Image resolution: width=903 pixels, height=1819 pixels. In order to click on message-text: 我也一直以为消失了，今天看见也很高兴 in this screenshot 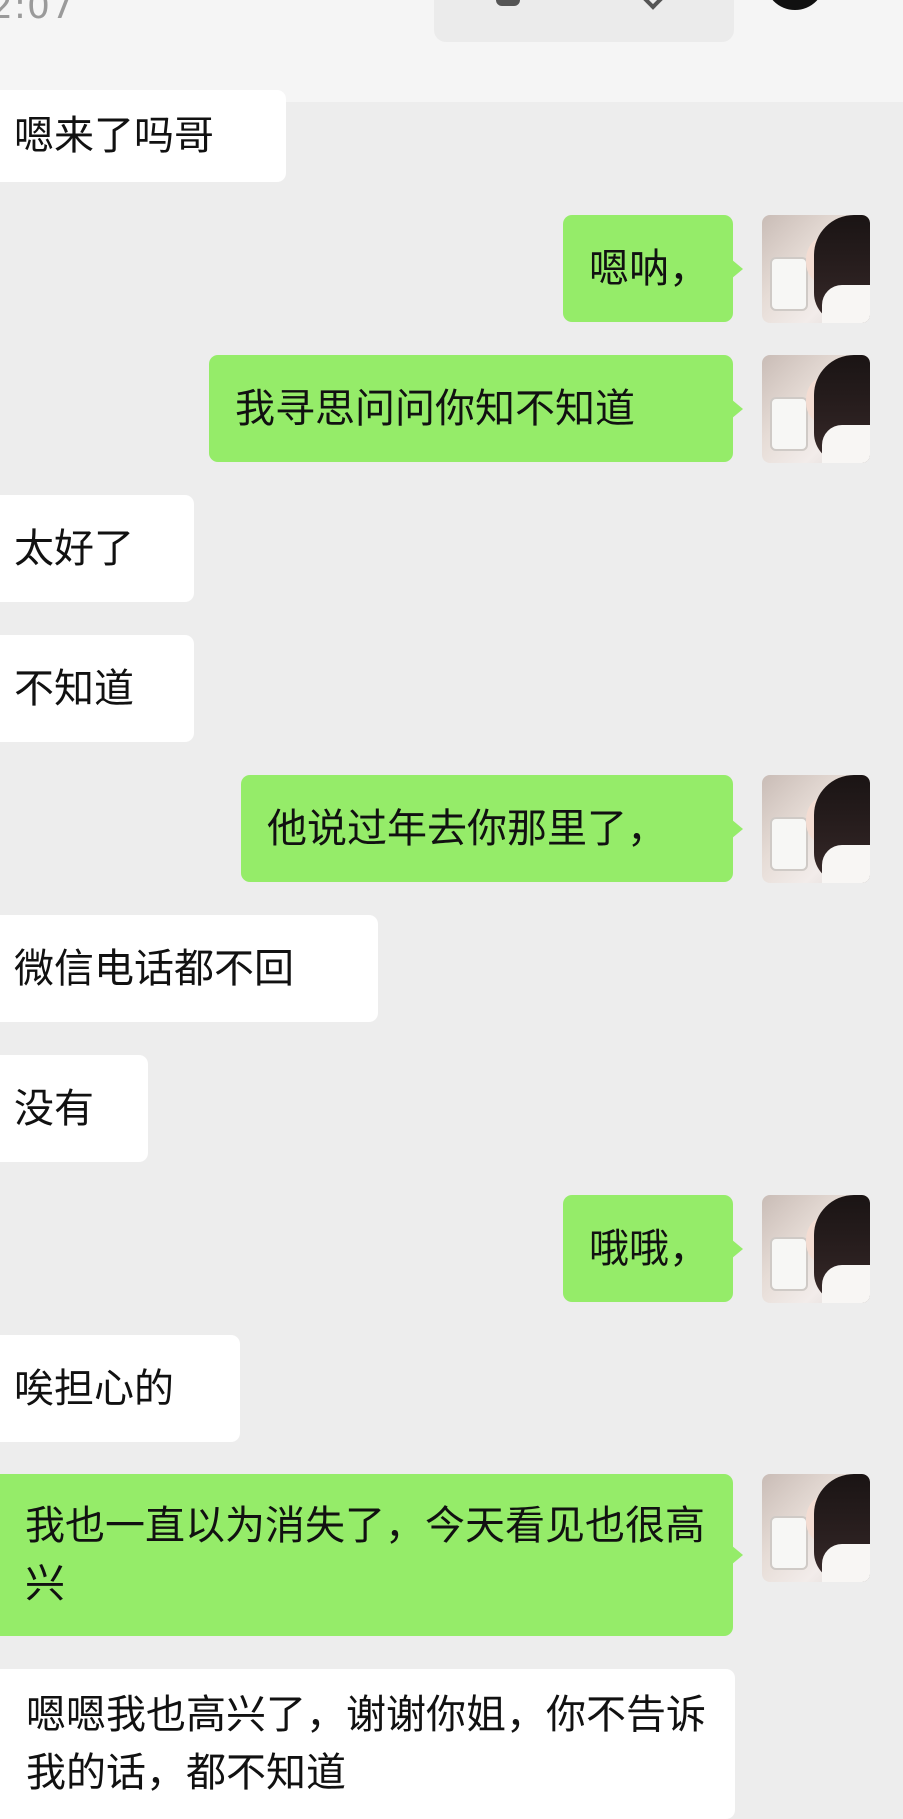, I will do `click(365, 1555)`.